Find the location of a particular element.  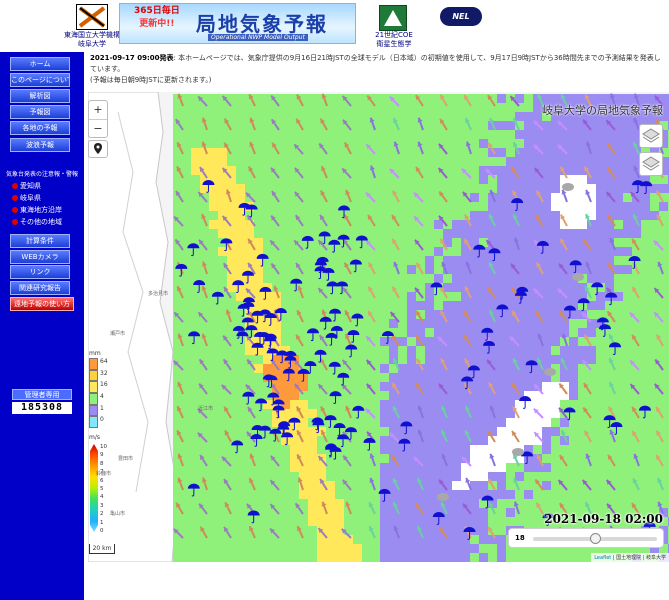

nav-item-2: 解析図 is located at coordinates (40, 96).